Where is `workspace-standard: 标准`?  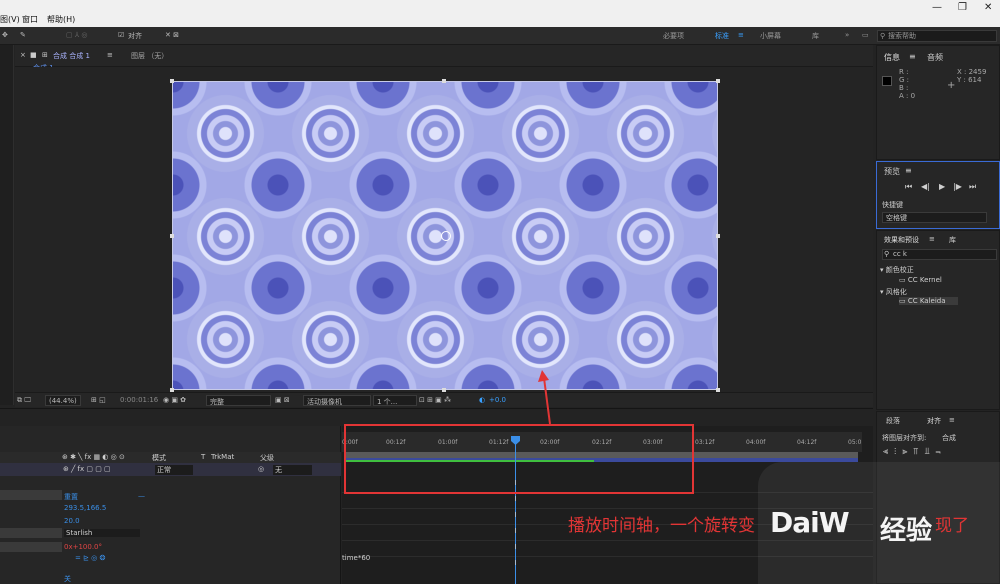
workspace-standard: 标准 is located at coordinates (722, 36).